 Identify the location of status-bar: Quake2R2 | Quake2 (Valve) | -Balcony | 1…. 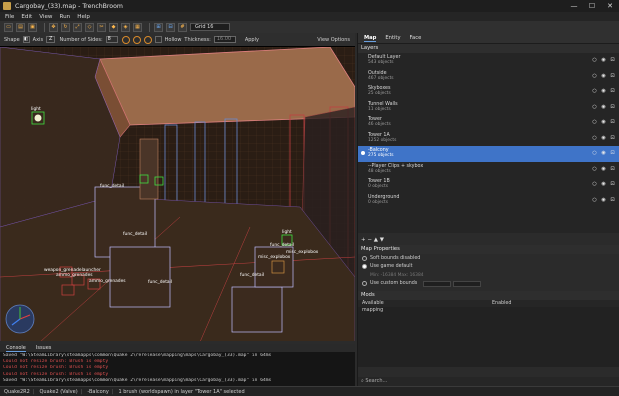
(309, 391).